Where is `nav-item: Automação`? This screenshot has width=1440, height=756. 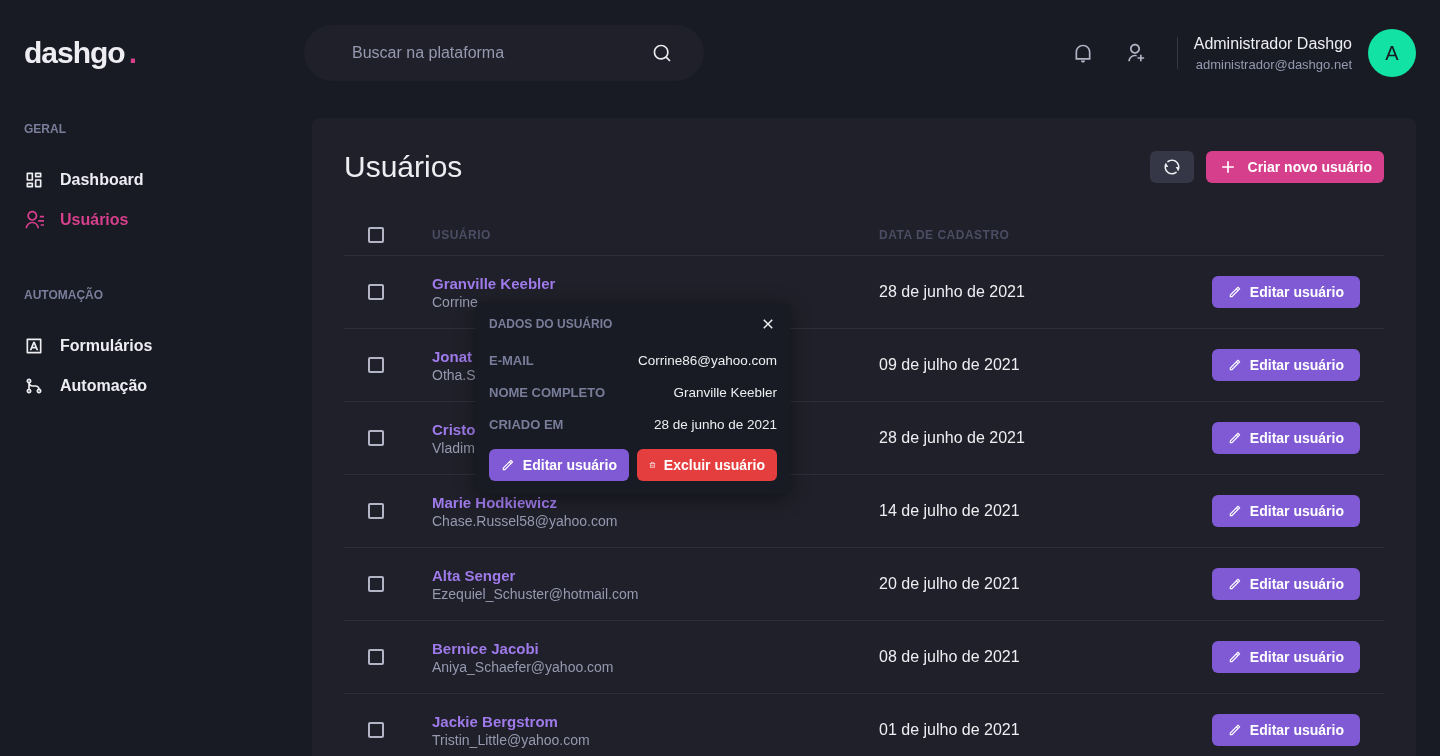 nav-item: Automação is located at coordinates (86, 386).